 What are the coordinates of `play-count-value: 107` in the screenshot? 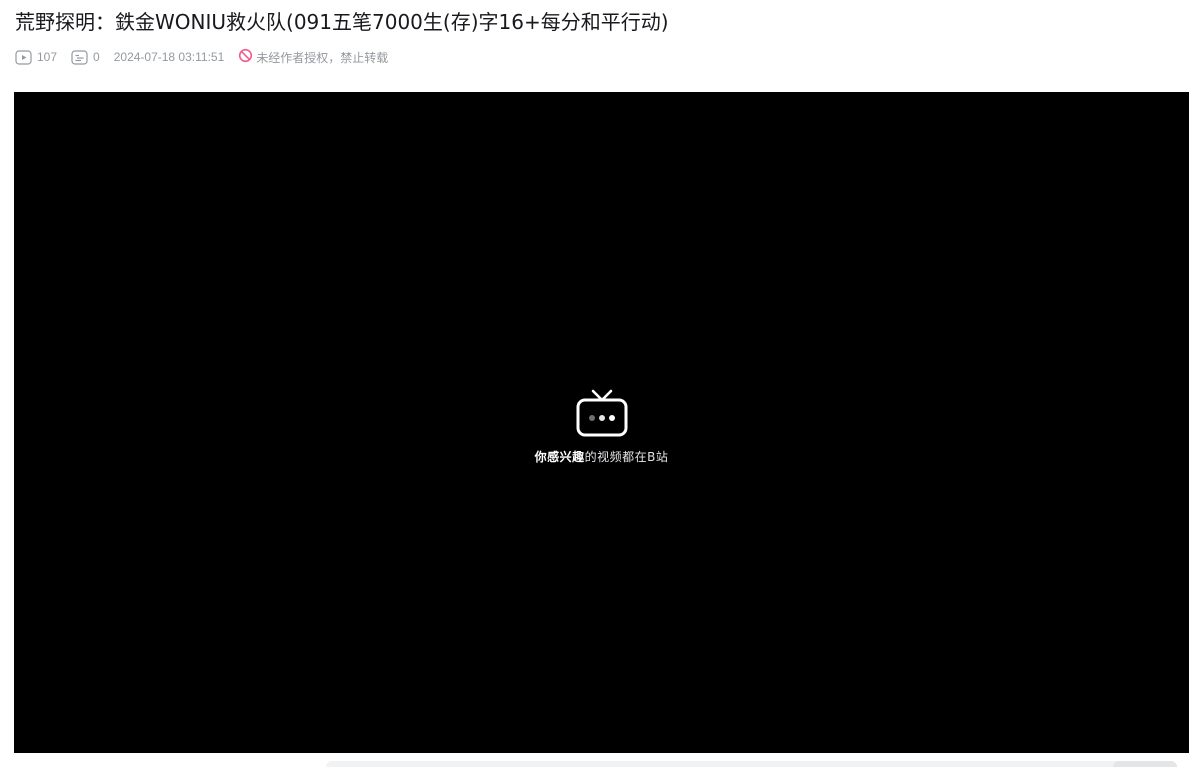 It's located at (47, 57).